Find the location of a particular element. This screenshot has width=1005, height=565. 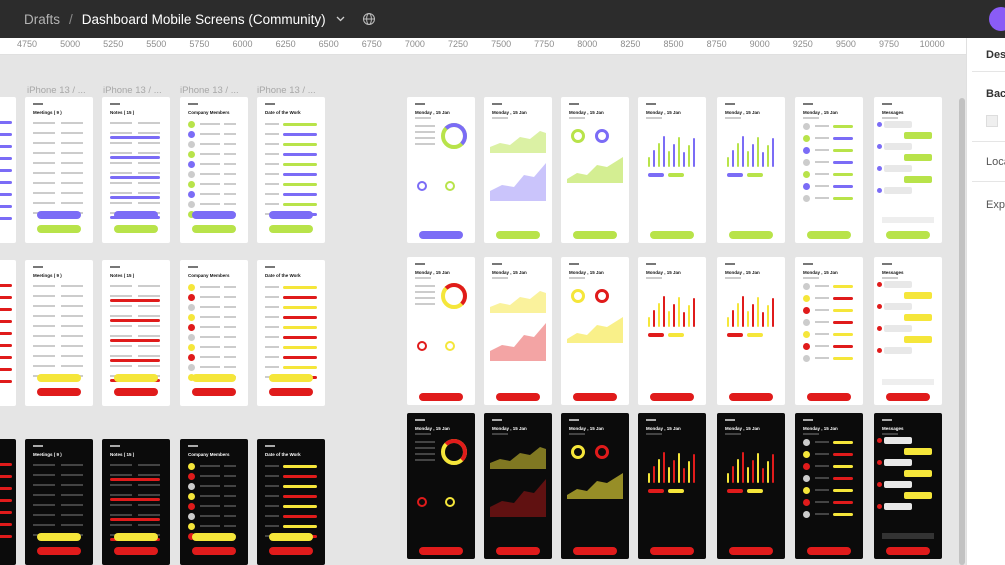

background-color-swatch is located at coordinates (992, 121).